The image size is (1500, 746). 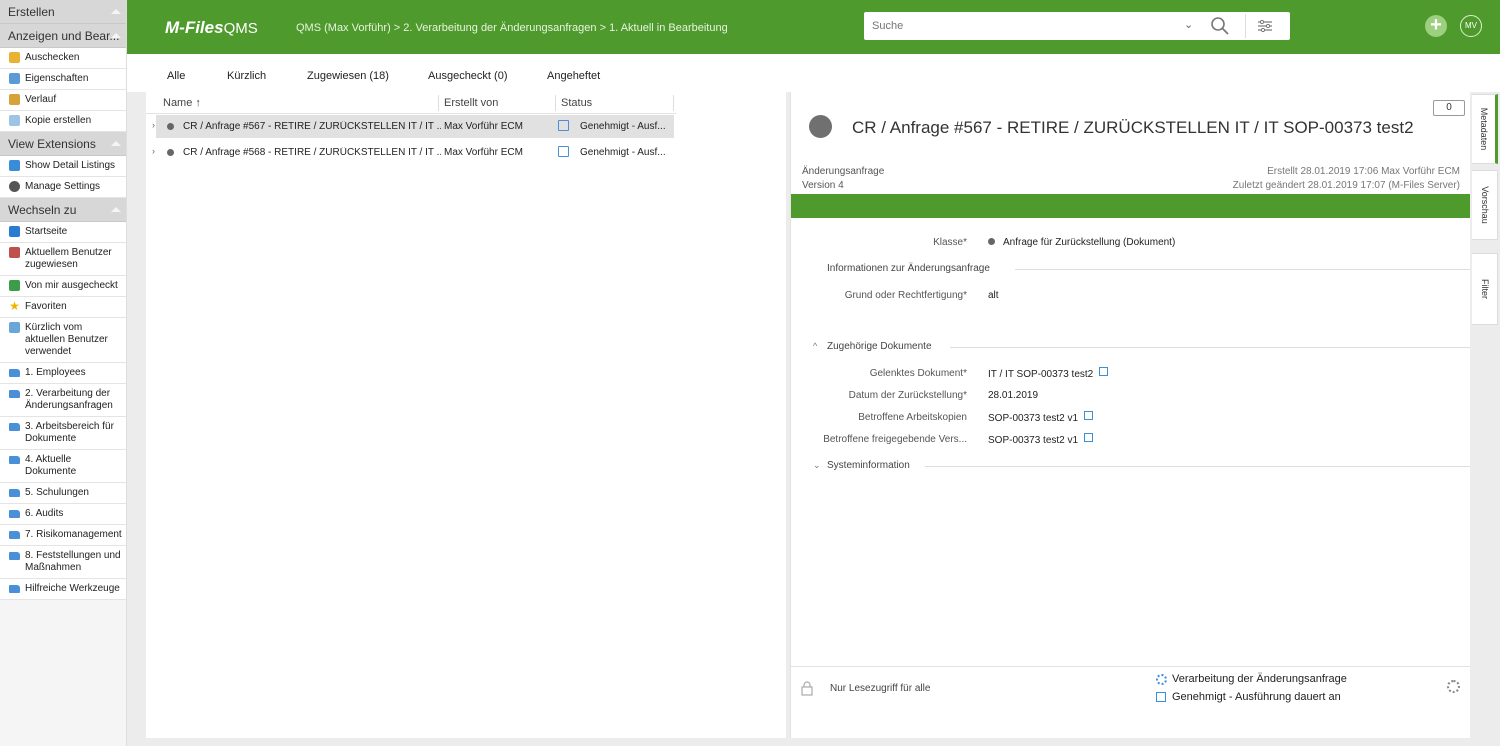 What do you see at coordinates (1485, 289) in the screenshot?
I see `tab-filter: Filter` at bounding box center [1485, 289].